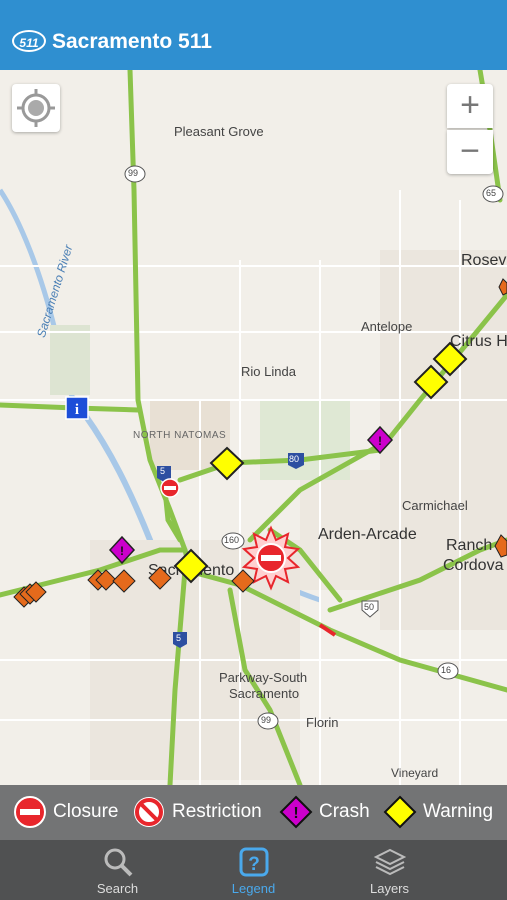  Describe the element at coordinates (268, 371) in the screenshot. I see `place-rio-linda: Rio Linda` at that location.